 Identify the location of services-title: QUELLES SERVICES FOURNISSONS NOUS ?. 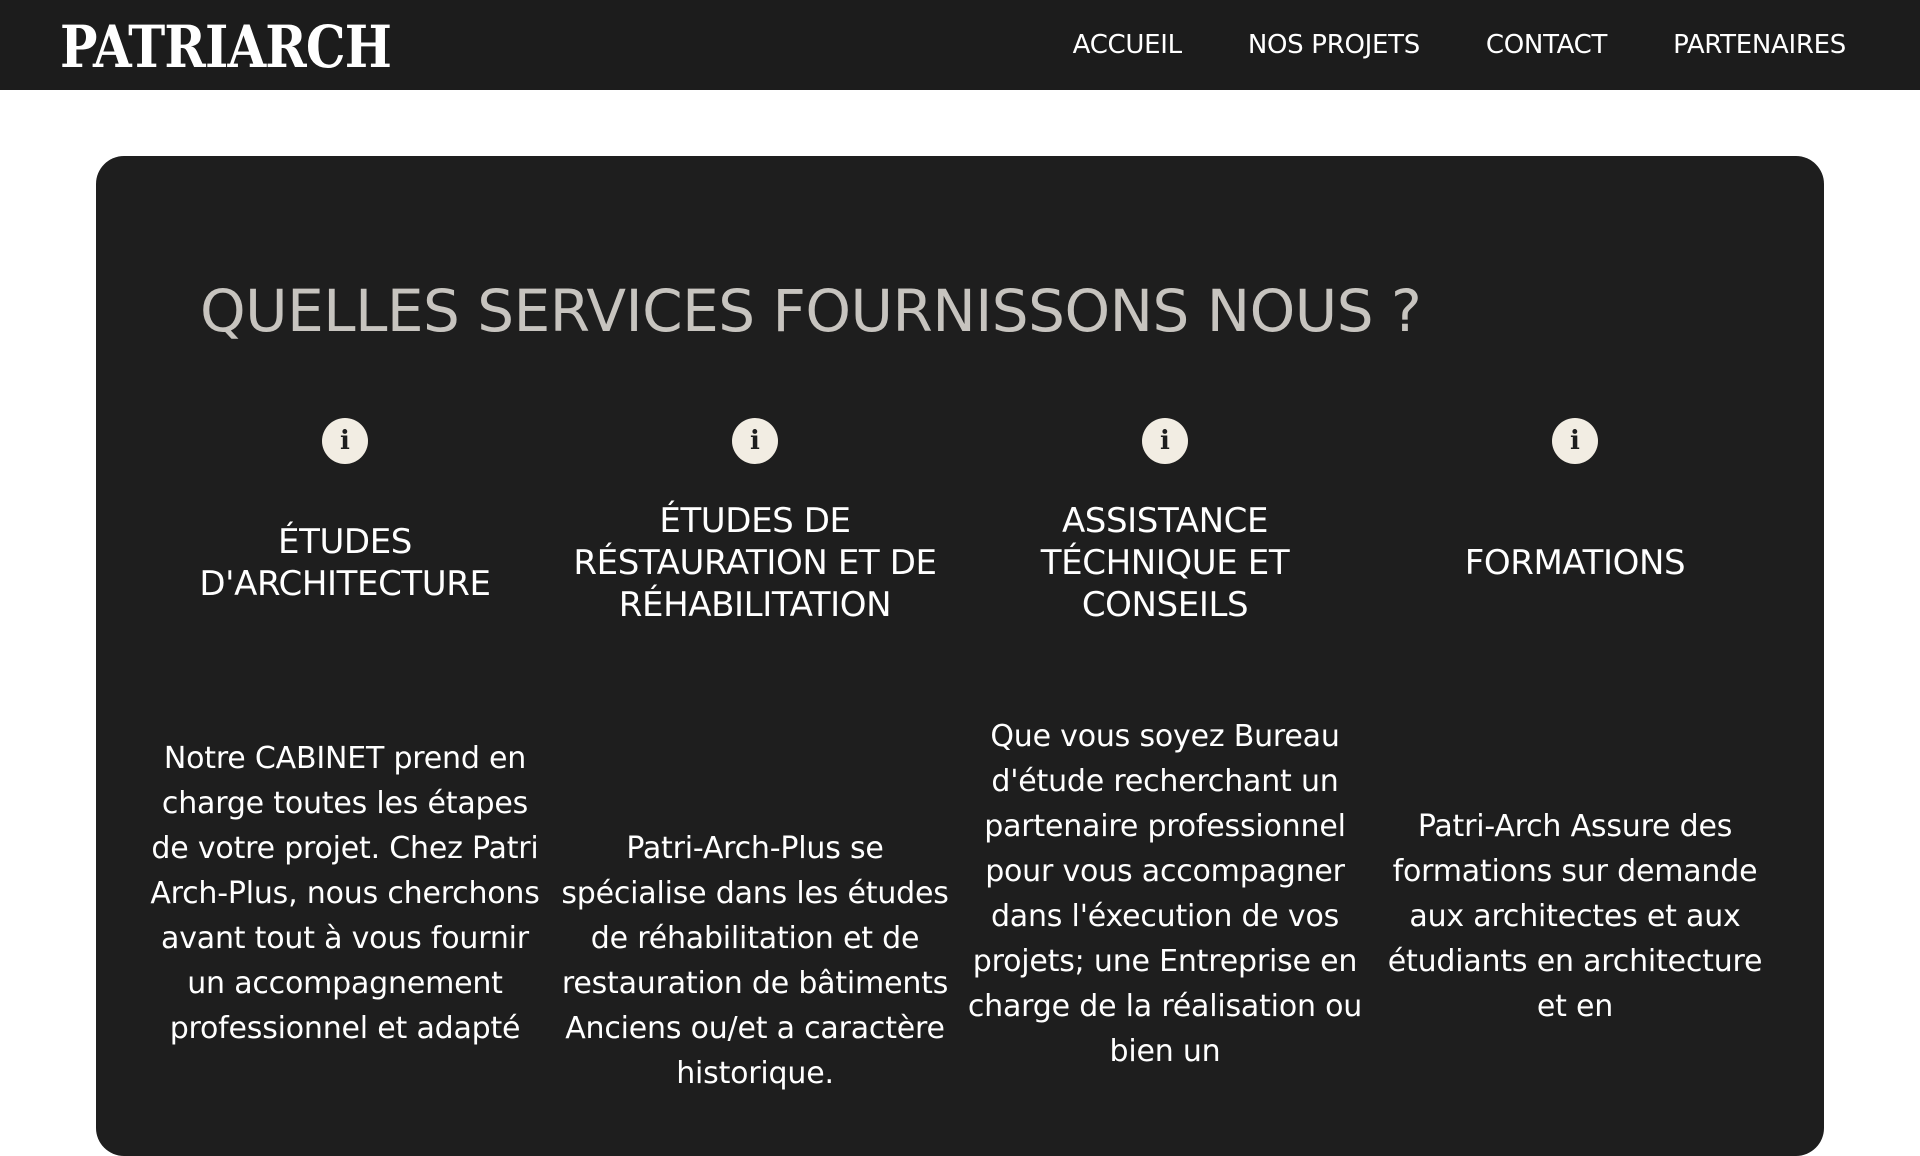
(811, 311).